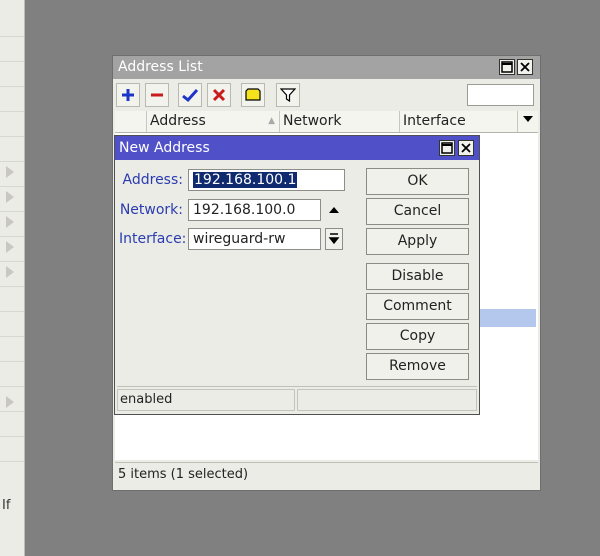 This screenshot has height=556, width=600. I want to click on disable-button, so click(219, 95).